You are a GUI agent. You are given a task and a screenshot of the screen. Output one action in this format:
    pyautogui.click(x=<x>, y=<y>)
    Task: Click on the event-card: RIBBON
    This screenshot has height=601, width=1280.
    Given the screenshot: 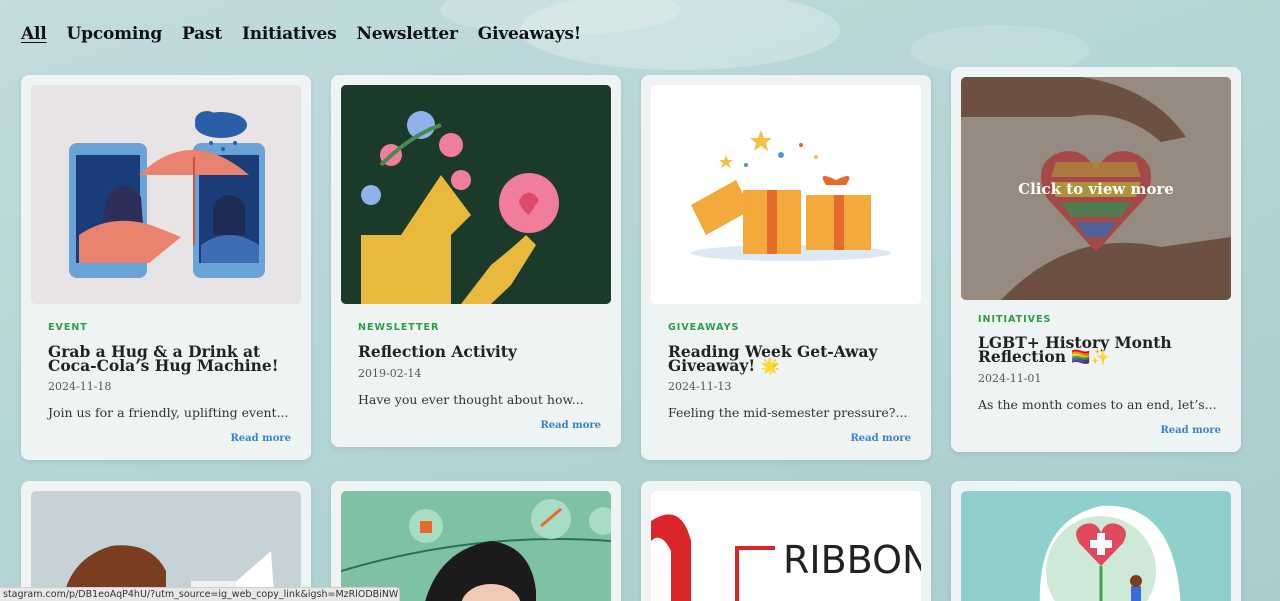 What is the action you would take?
    pyautogui.click(x=786, y=541)
    